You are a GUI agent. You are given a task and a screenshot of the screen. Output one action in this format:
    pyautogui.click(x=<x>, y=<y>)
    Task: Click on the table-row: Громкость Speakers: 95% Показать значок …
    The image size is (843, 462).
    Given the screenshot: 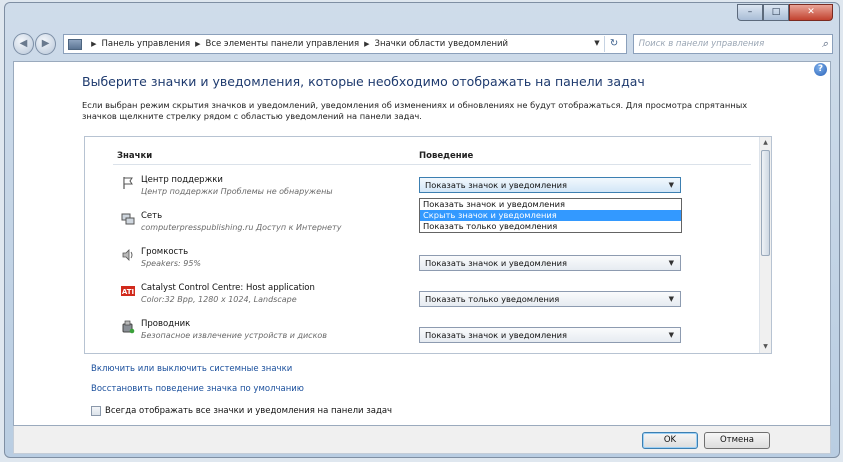 What is the action you would take?
    pyautogui.click(x=429, y=263)
    